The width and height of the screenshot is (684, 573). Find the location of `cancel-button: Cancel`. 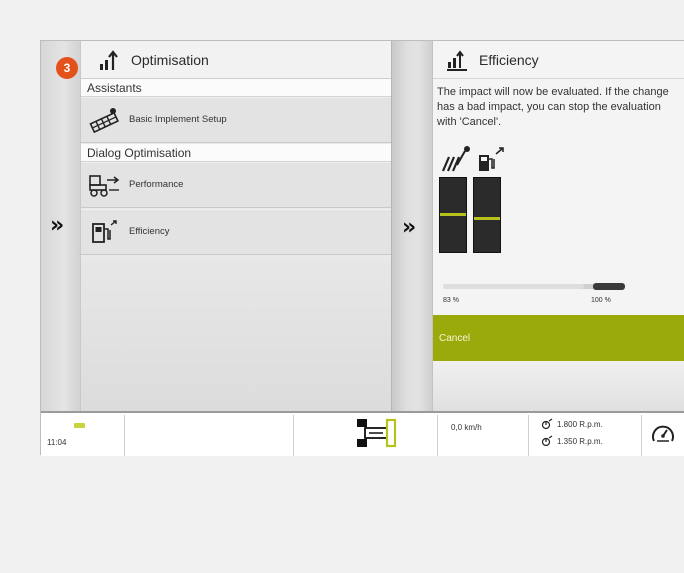

cancel-button: Cancel is located at coordinates (558, 338).